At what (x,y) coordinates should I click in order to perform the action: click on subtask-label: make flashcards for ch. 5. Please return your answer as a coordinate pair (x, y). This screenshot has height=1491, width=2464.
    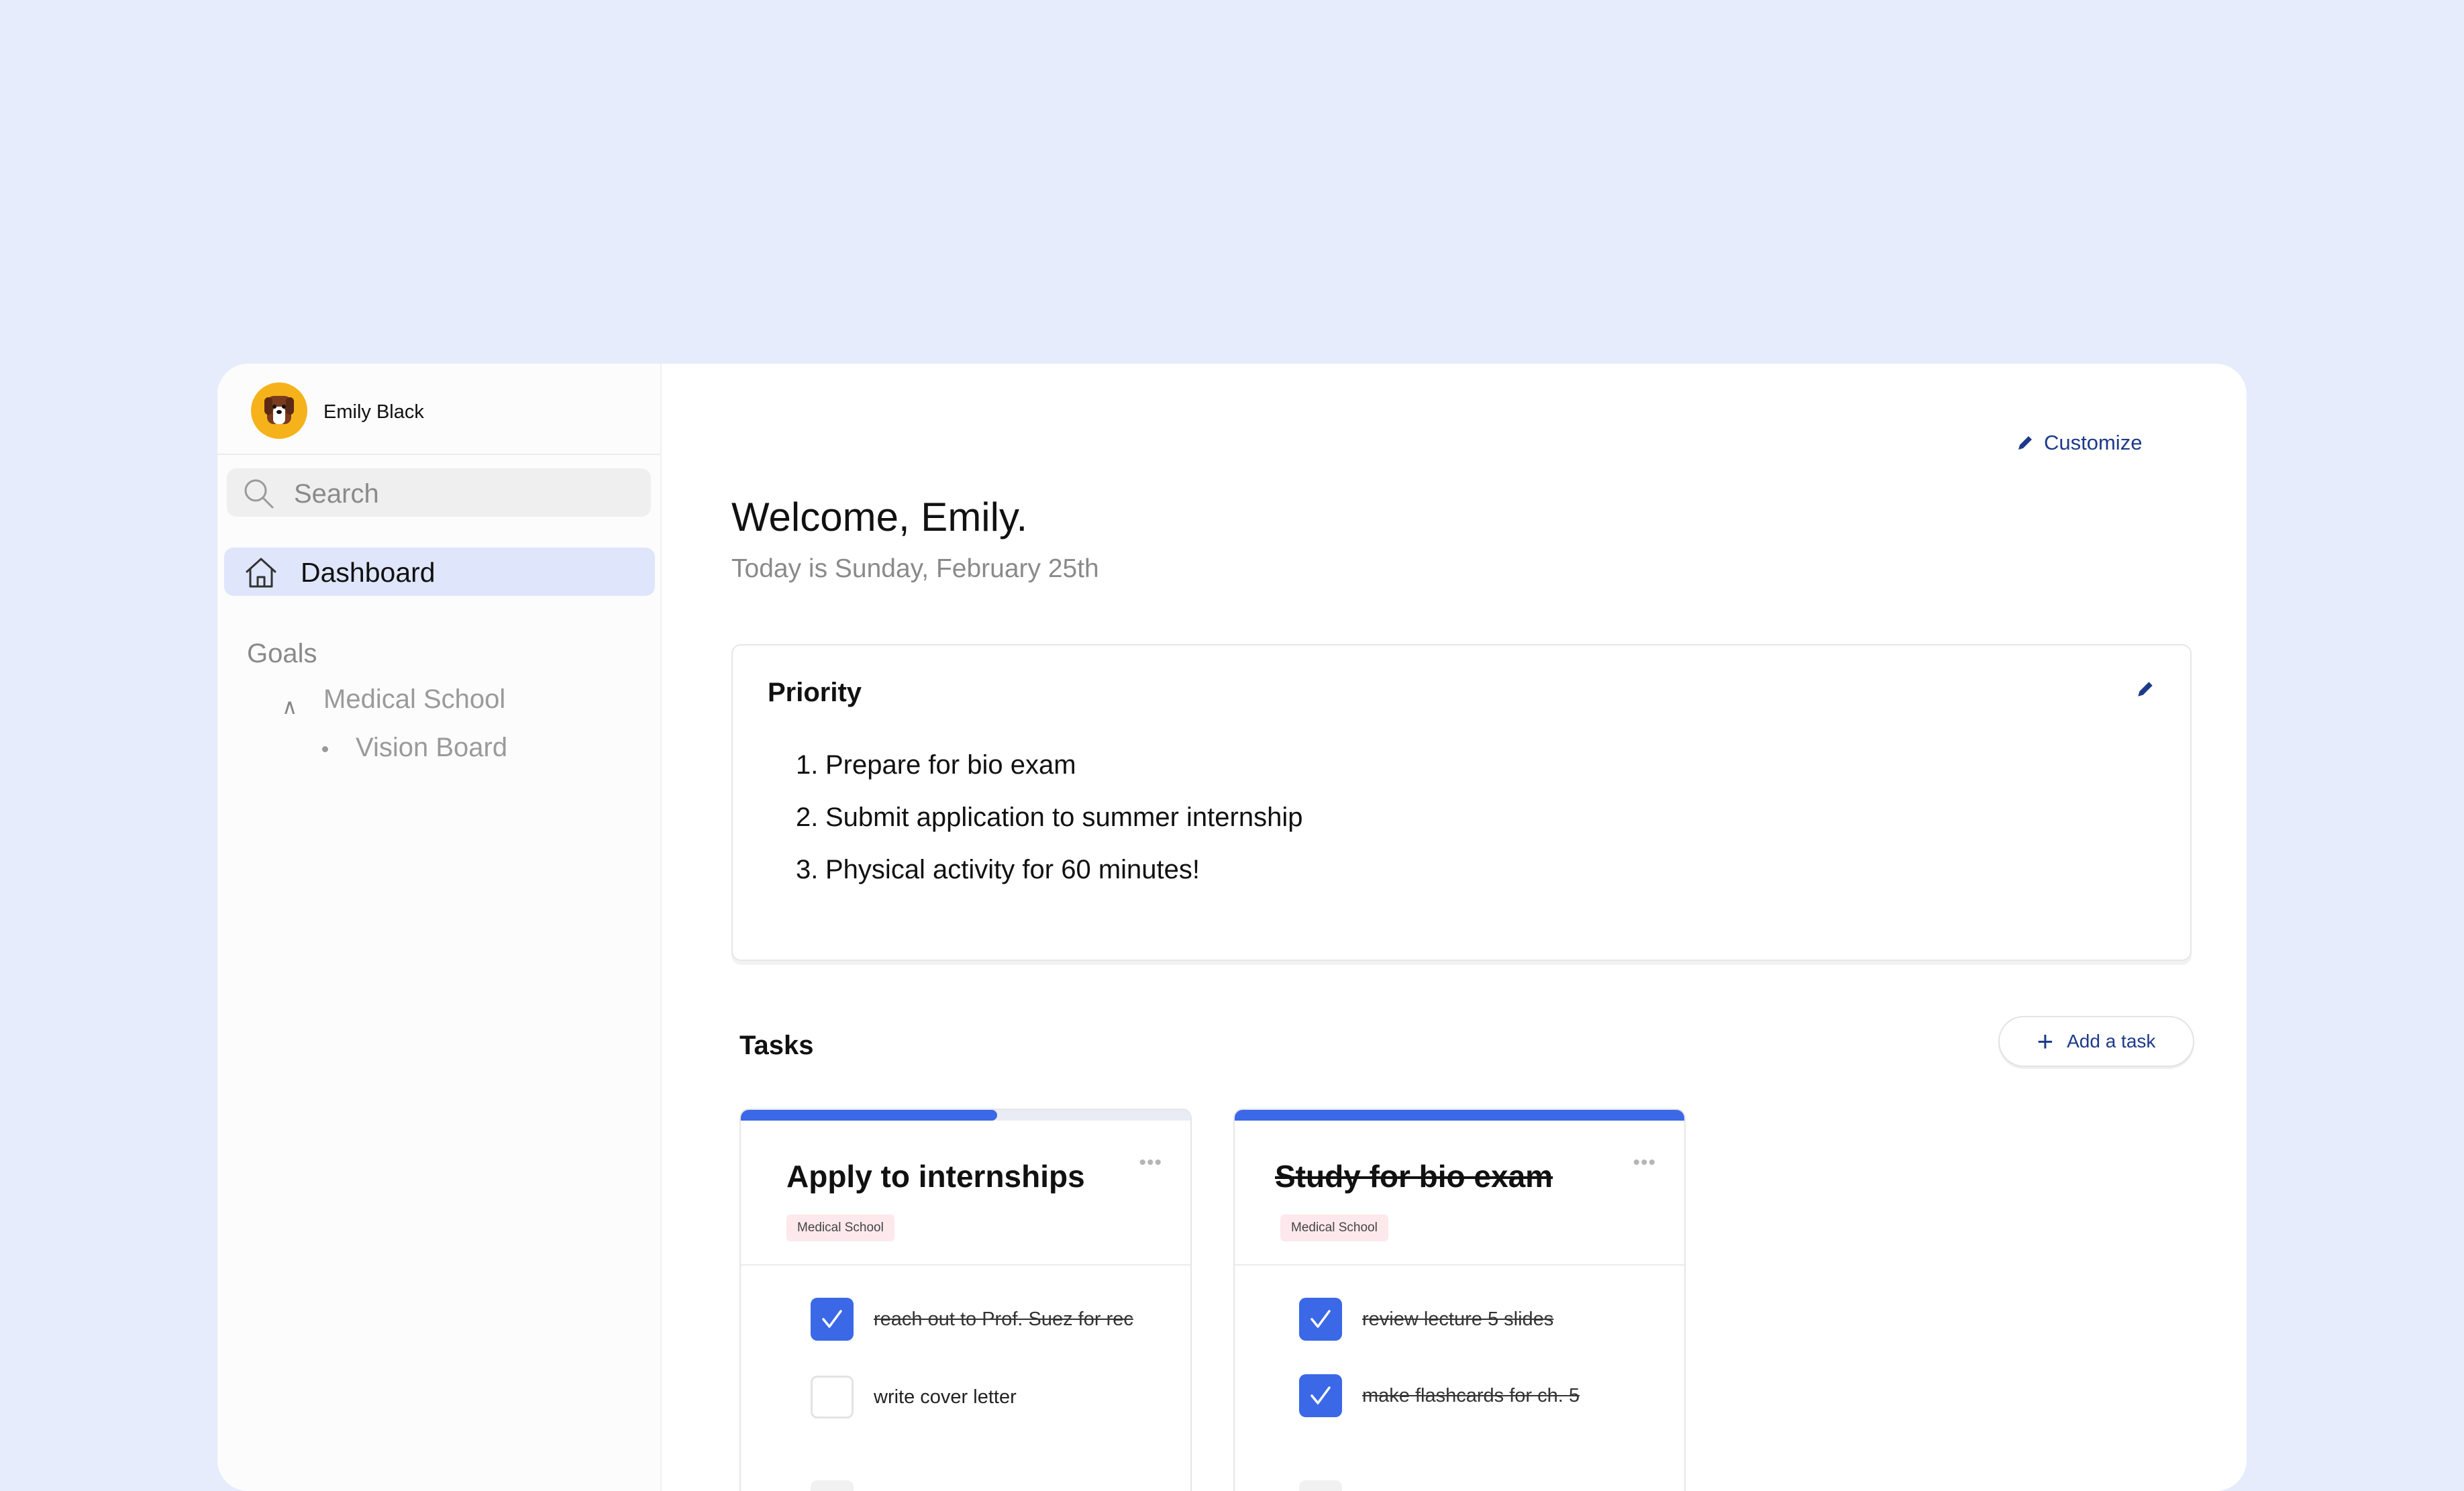
    Looking at the image, I should click on (1471, 1395).